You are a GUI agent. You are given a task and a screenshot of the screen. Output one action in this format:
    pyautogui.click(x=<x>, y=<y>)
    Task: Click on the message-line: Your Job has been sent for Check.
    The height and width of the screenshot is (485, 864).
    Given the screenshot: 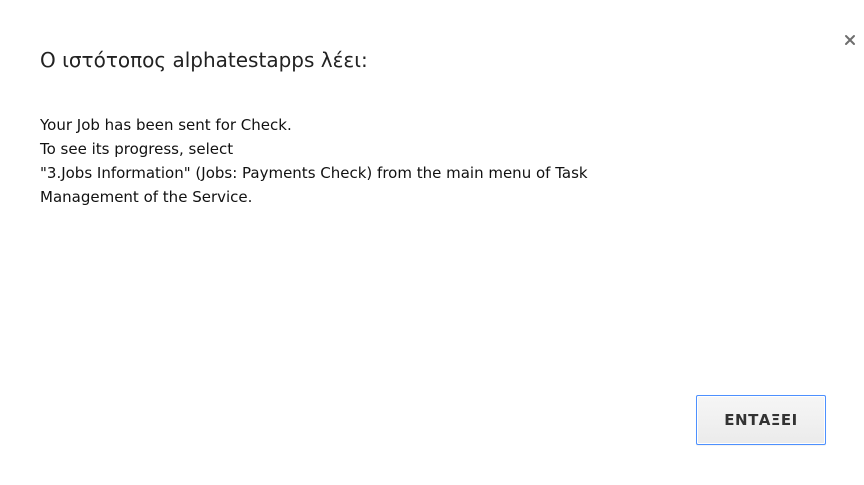 What is the action you would take?
    pyautogui.click(x=166, y=125)
    